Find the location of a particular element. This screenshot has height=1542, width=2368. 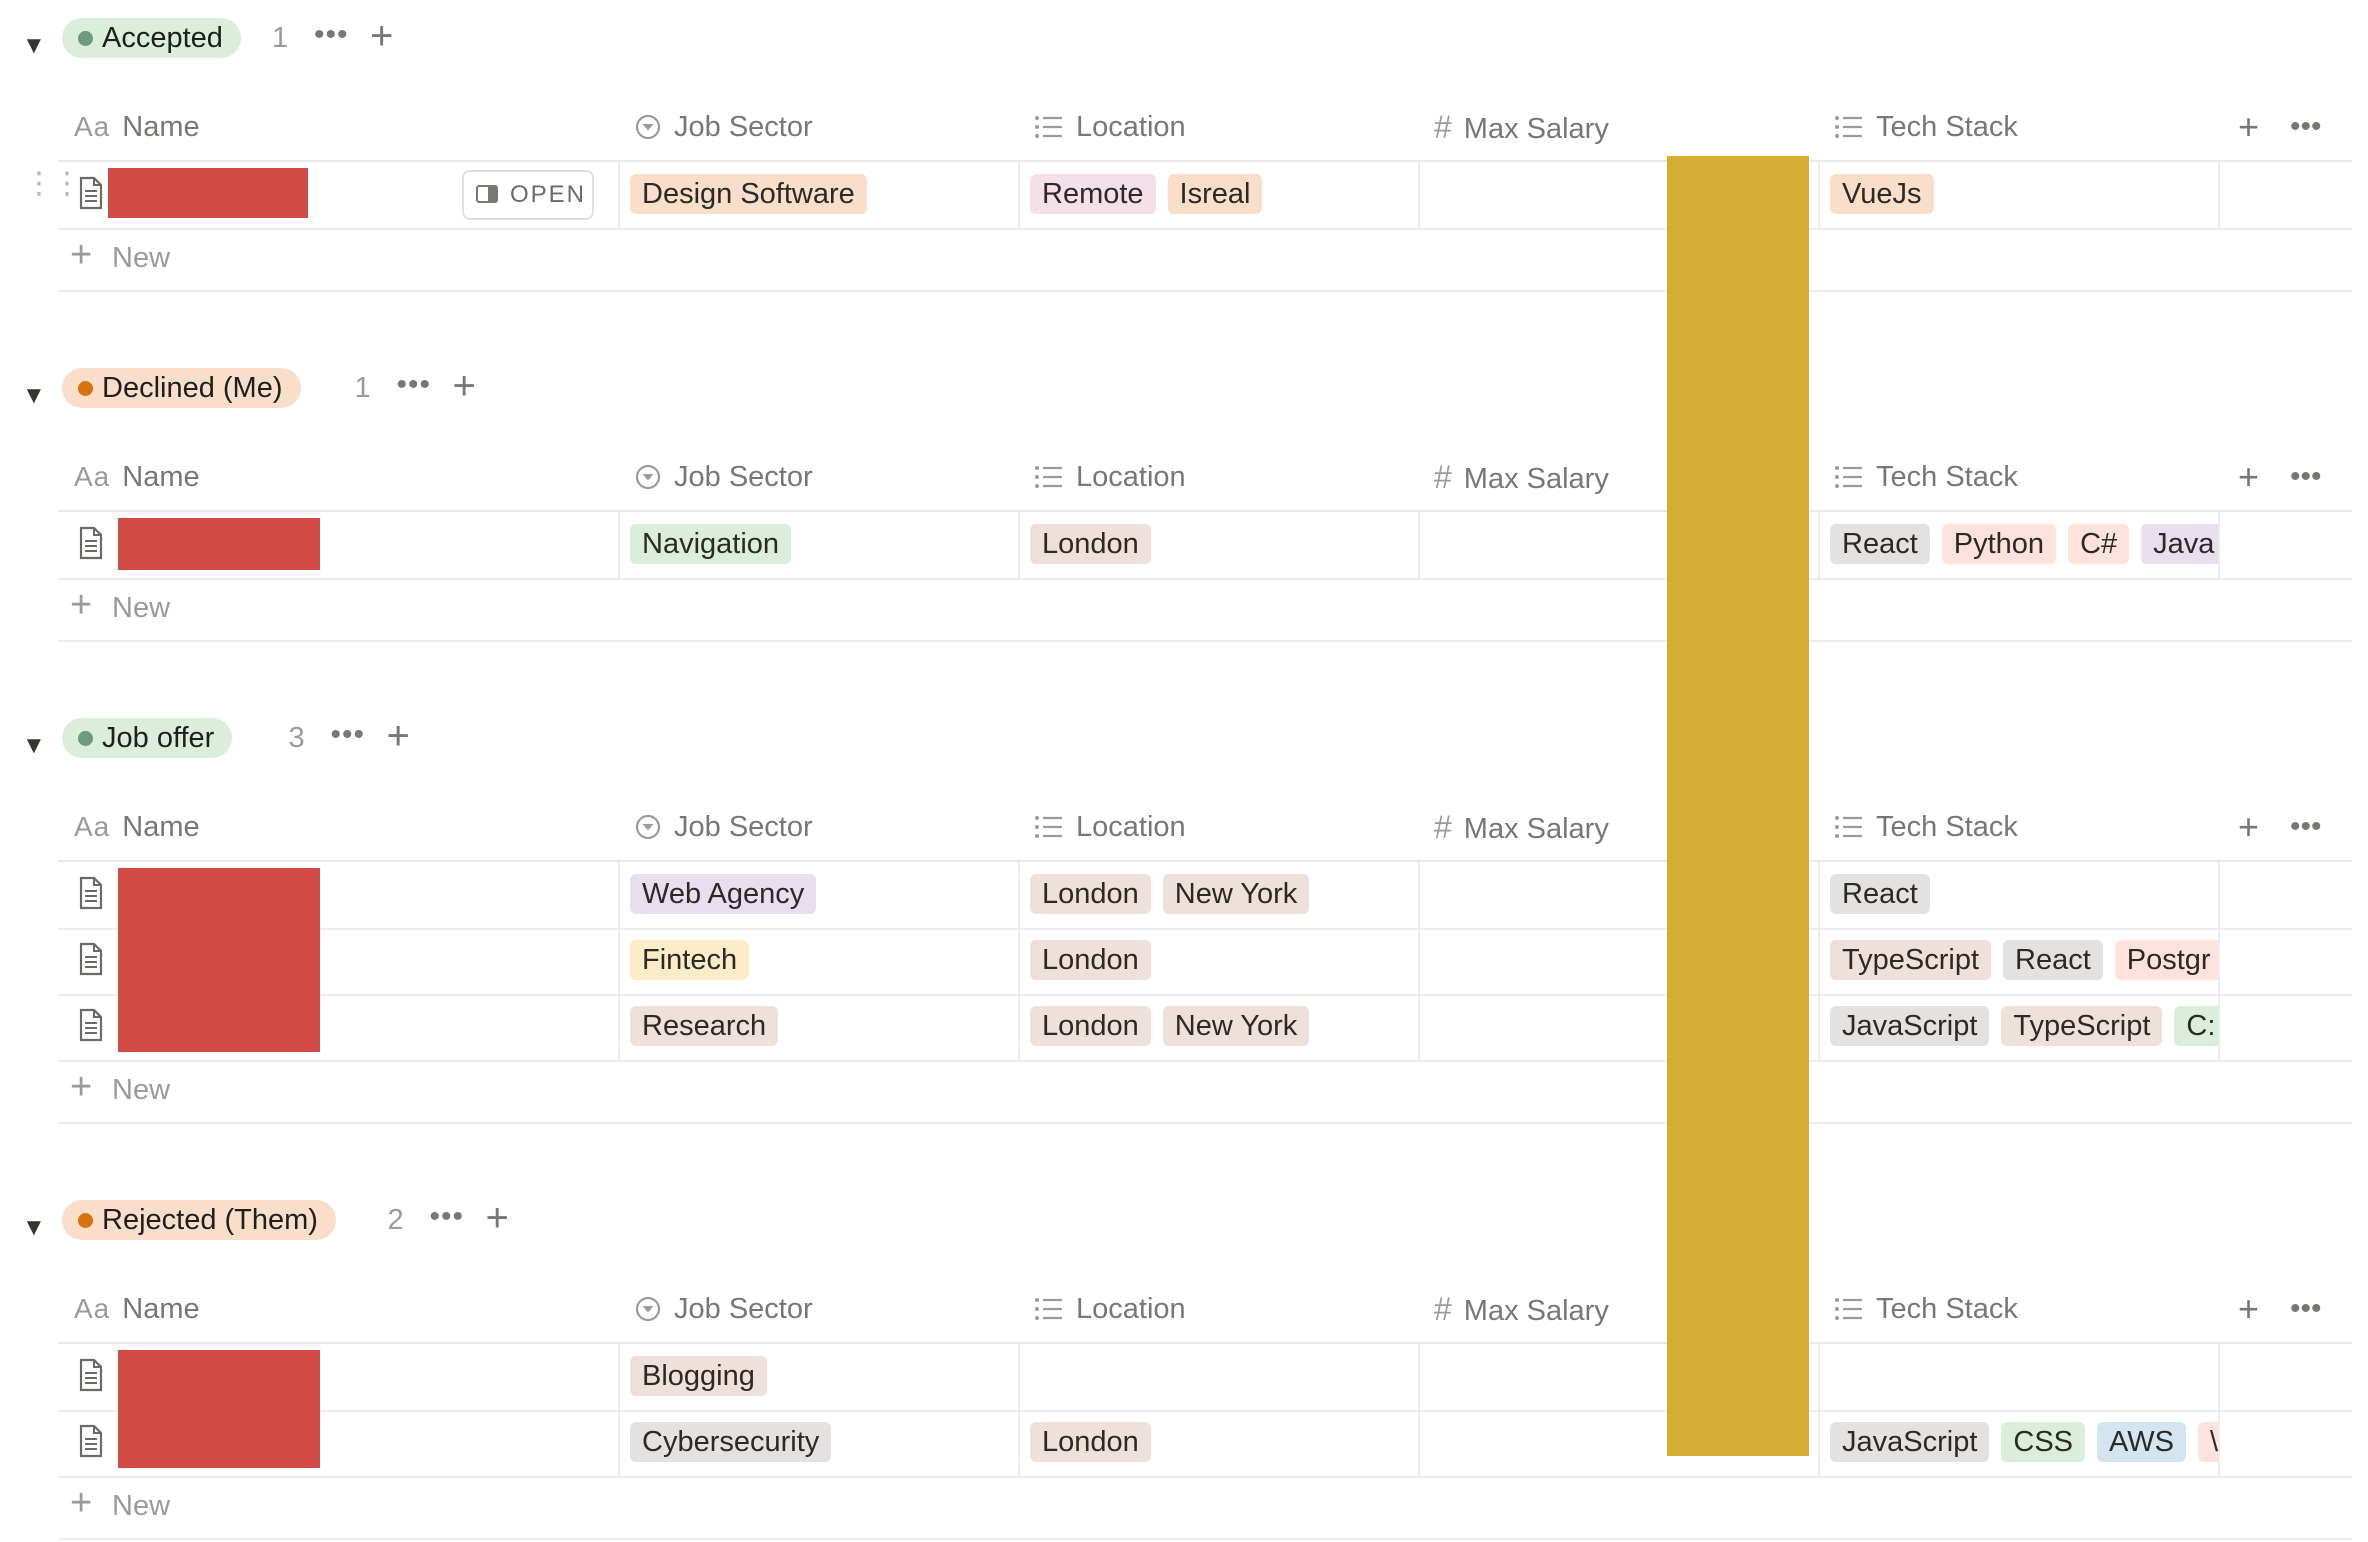

table-row: FintechLondon£TypeScriptReactPostgr is located at coordinates (1205, 962).